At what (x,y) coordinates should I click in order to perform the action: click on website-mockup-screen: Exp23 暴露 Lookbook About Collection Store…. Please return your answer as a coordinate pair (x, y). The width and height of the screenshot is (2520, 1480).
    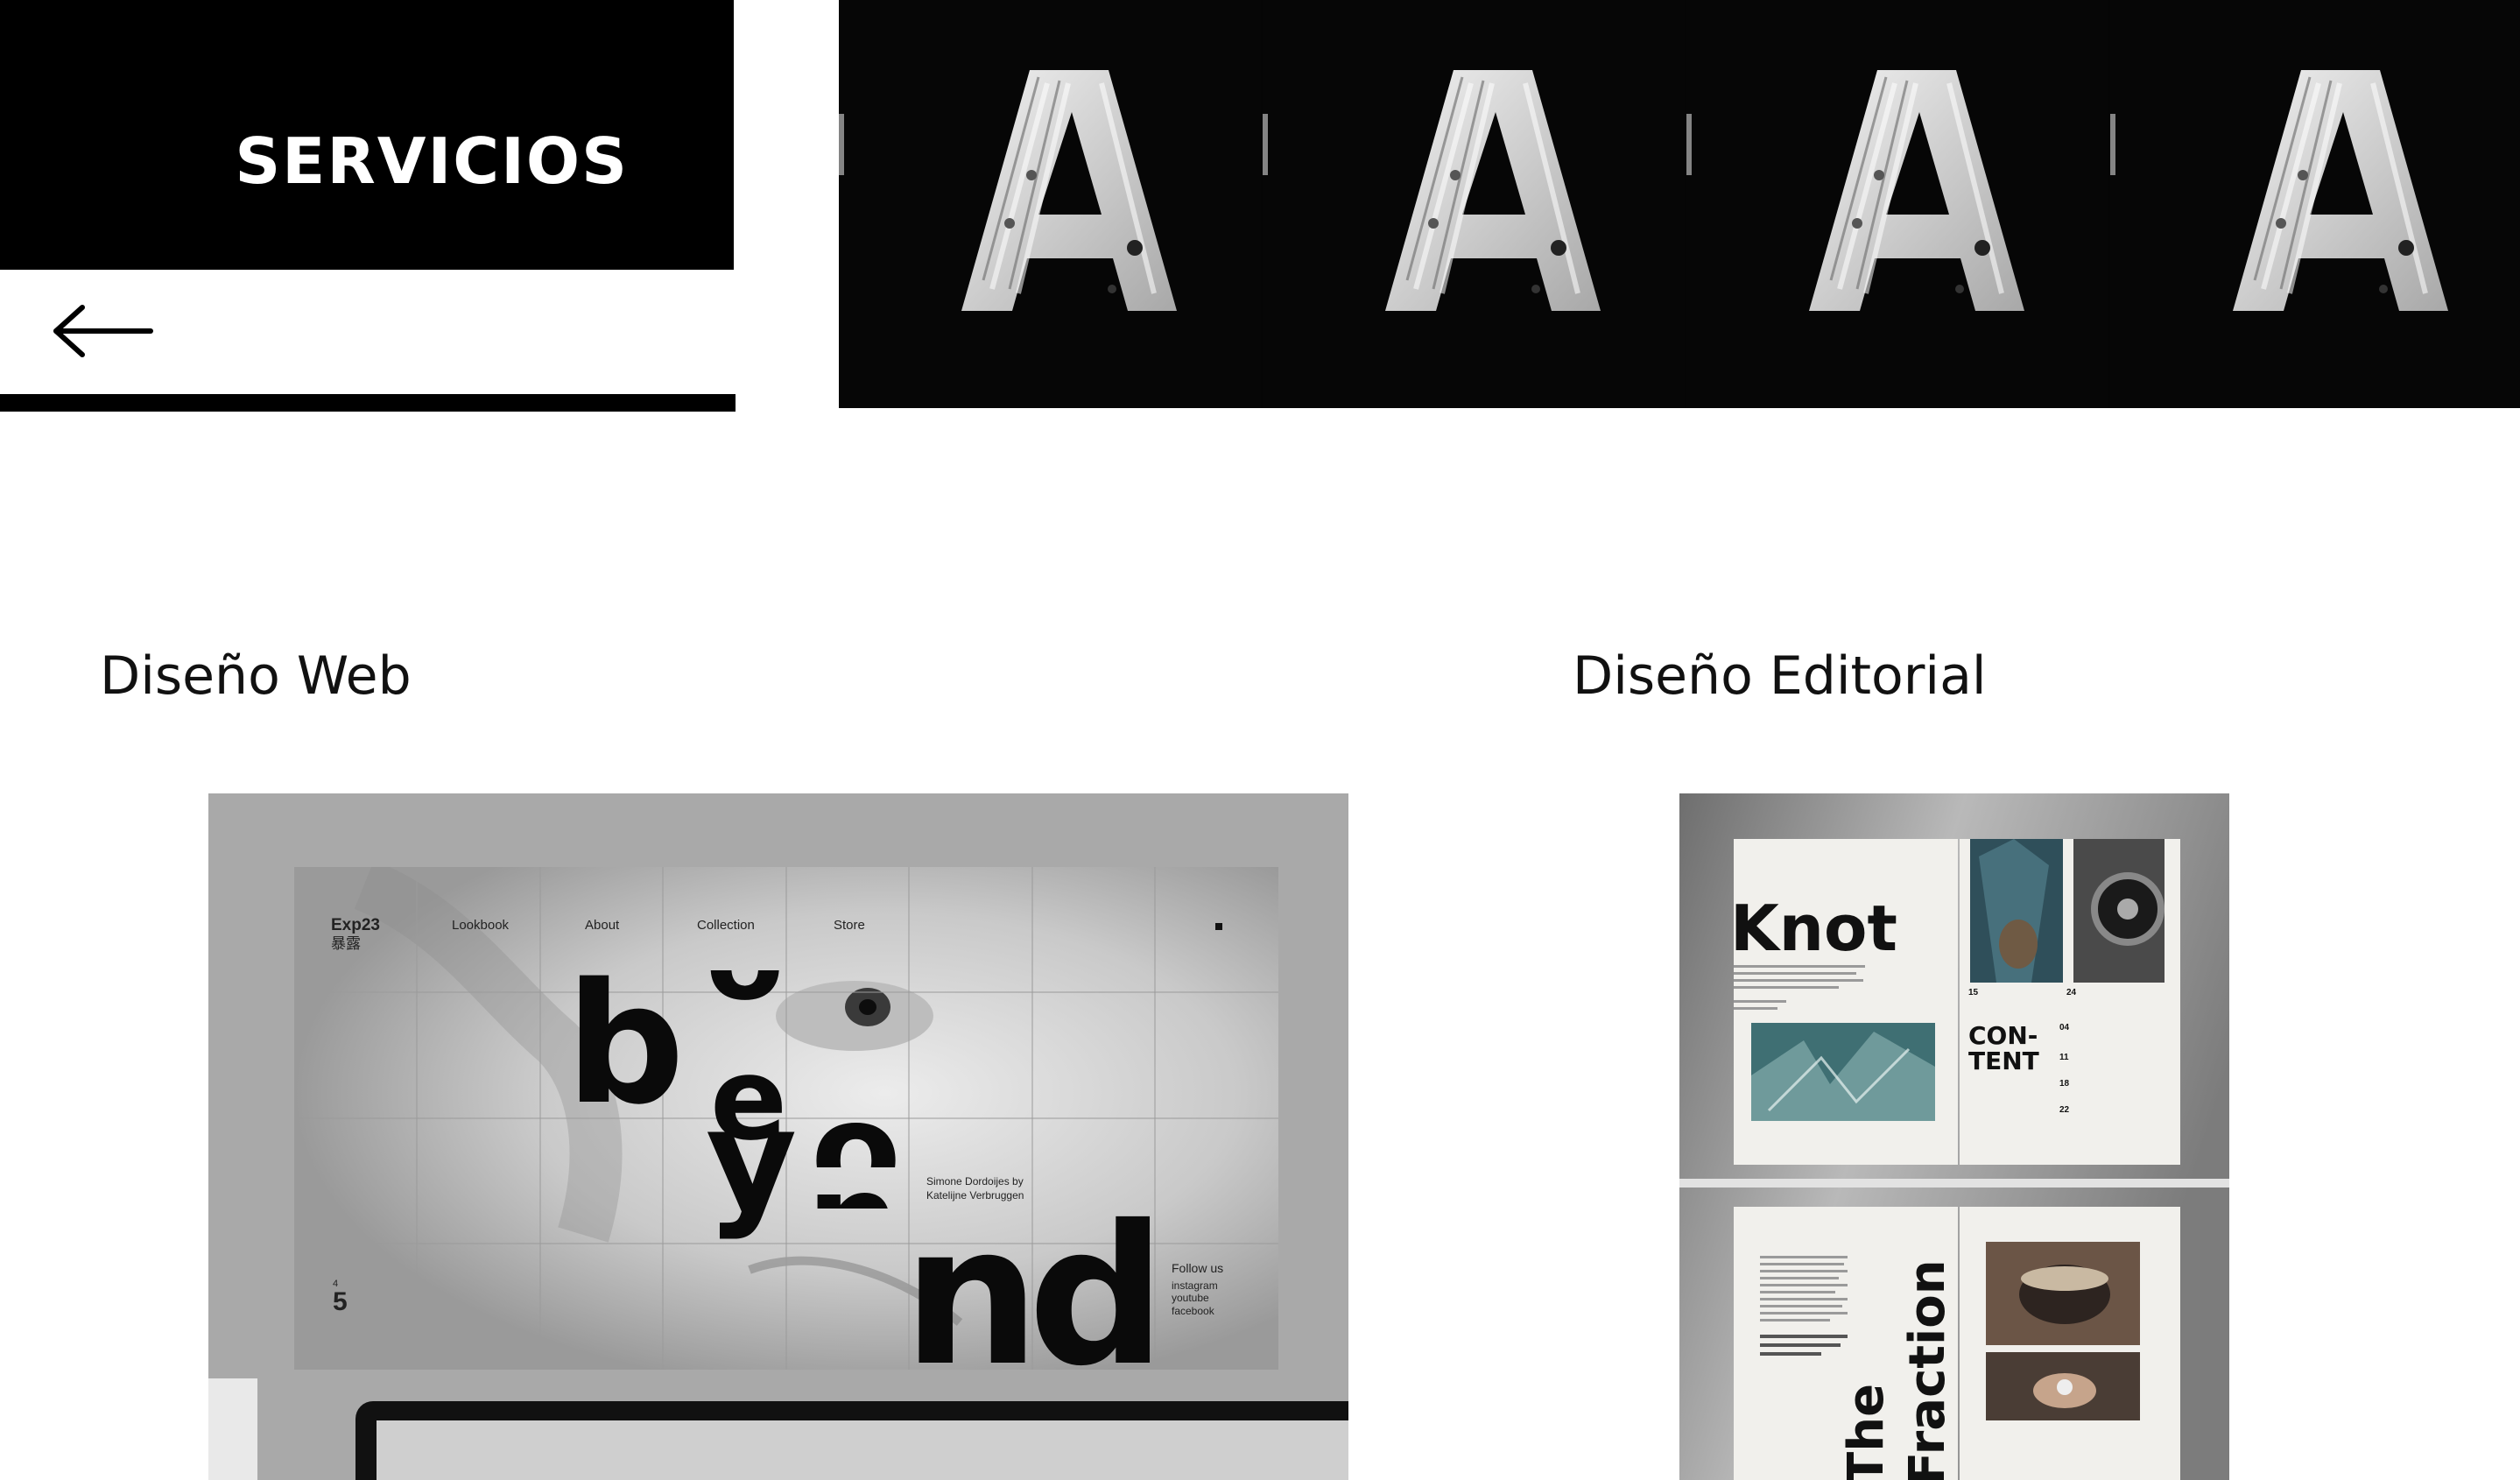
    Looking at the image, I should click on (786, 1118).